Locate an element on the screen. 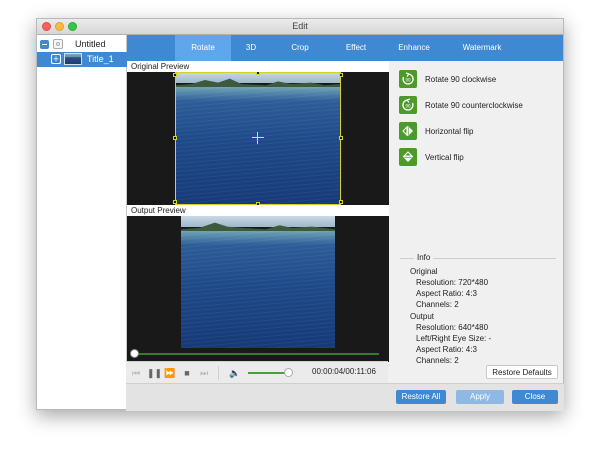 The width and height of the screenshot is (600, 460). crosshair-icon is located at coordinates (258, 138).